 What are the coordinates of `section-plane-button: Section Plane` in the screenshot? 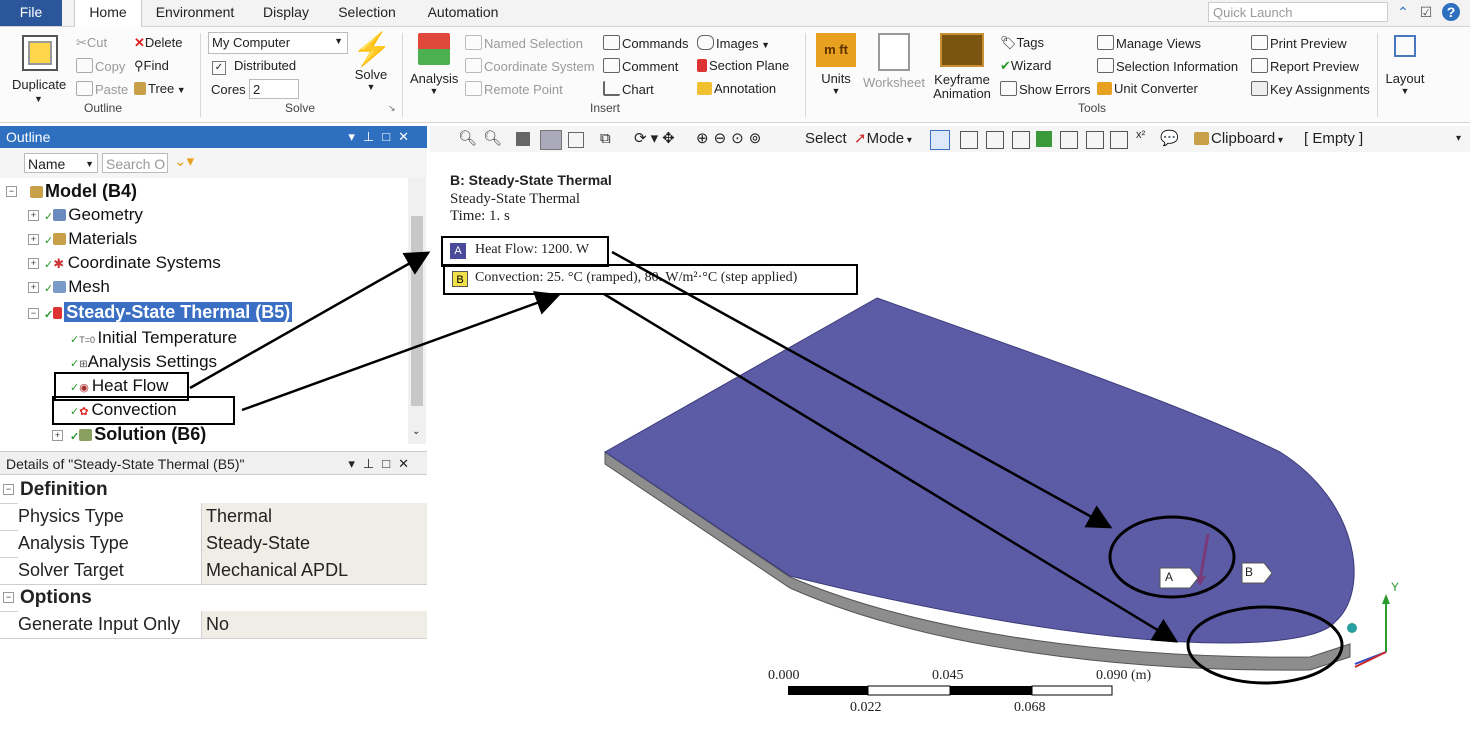 It's located at (743, 65).